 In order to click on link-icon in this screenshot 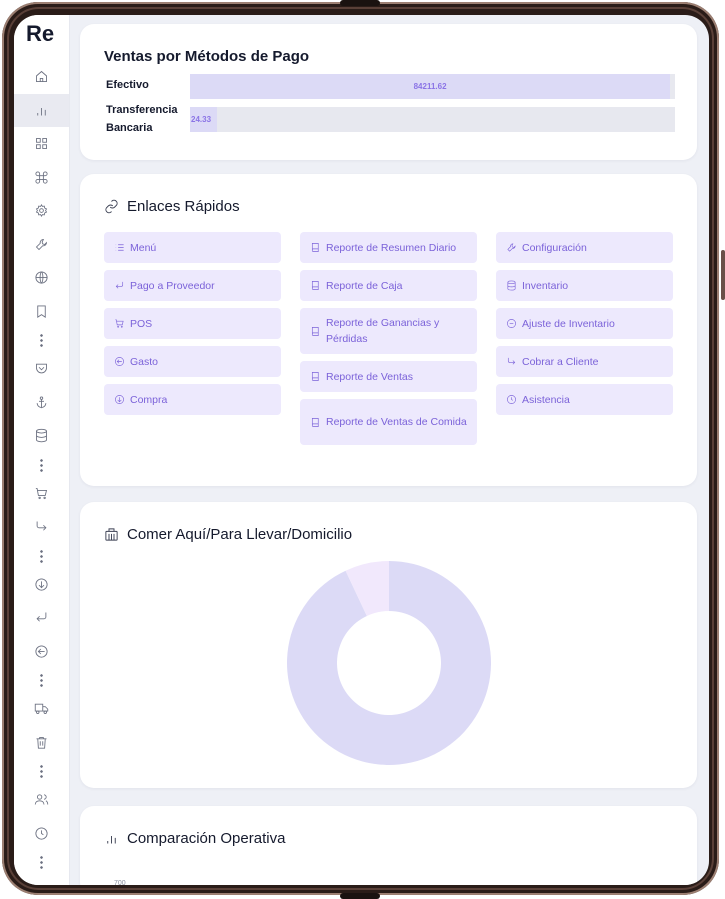, I will do `click(111, 206)`.